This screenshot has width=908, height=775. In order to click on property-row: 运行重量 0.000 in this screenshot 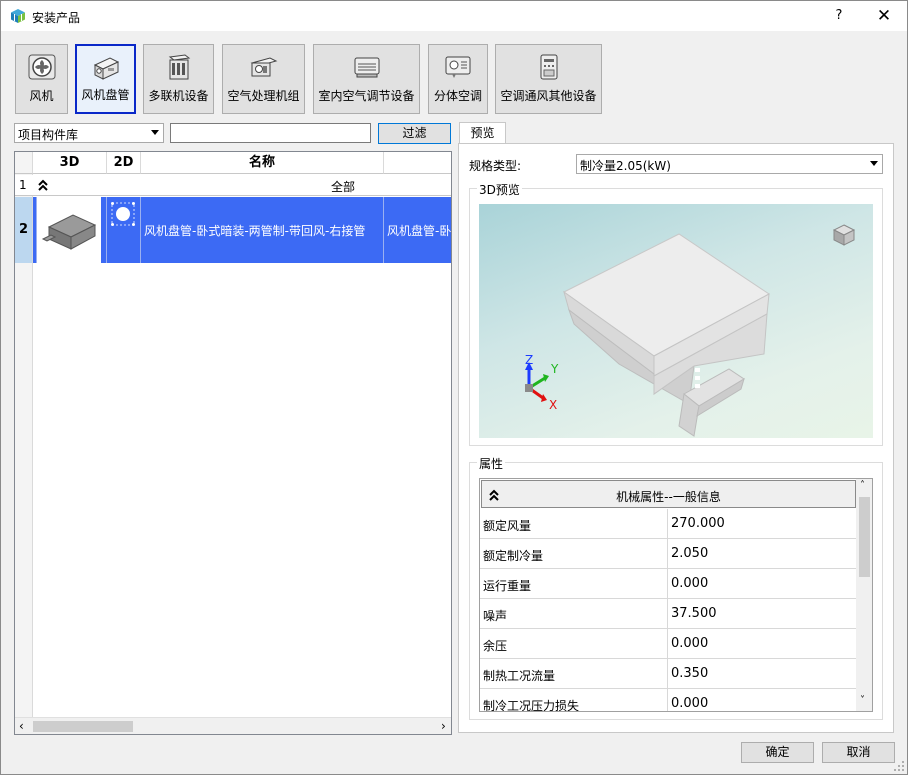, I will do `click(668, 584)`.